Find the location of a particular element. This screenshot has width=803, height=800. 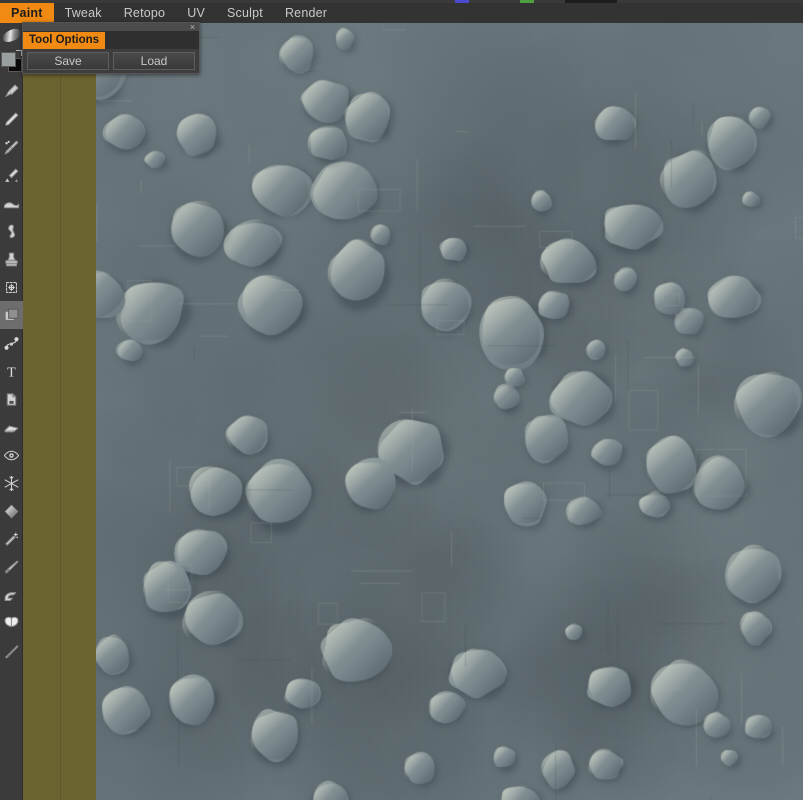

menu-bar: Paint Tweak Retopo UV Sculpt Render is located at coordinates (401, 13).